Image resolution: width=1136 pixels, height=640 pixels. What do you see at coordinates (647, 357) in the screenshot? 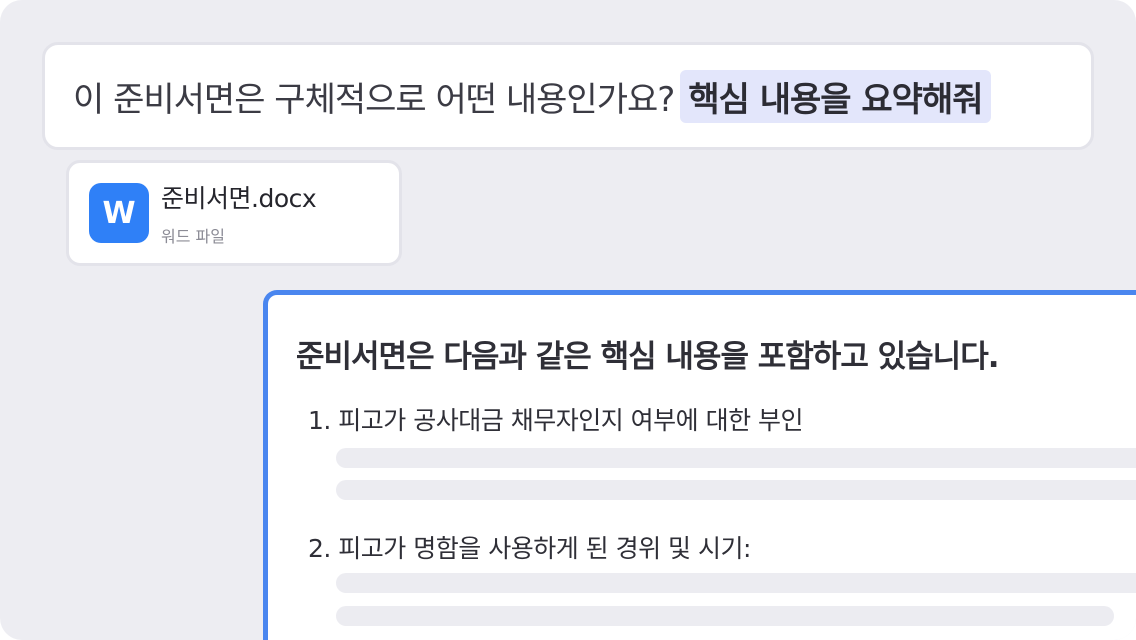
I see `answer-title: 준비서면은 다음과 같은 핵심 내용을 포함하고 있습니다.` at bounding box center [647, 357].